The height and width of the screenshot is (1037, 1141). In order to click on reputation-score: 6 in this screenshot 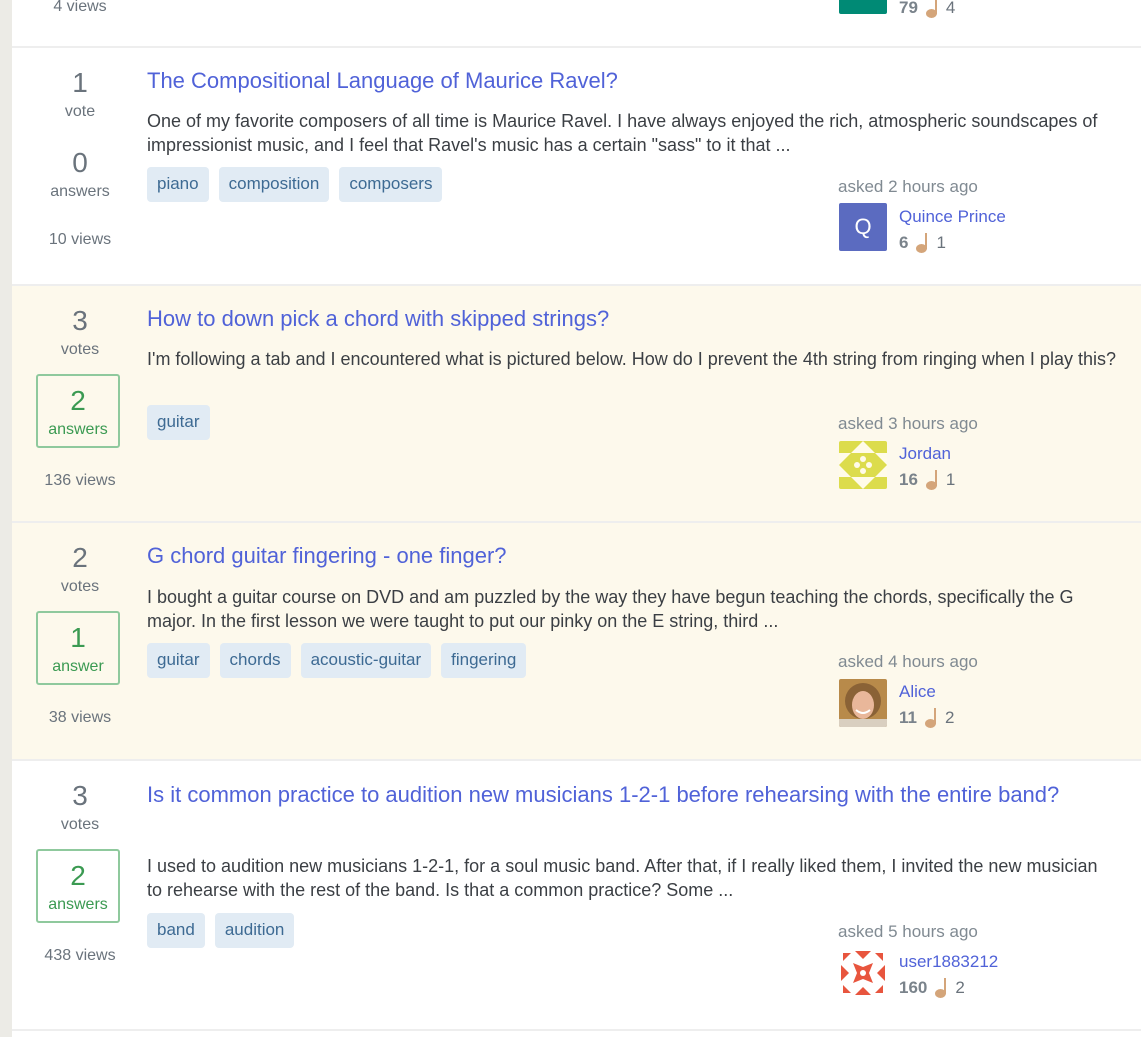, I will do `click(904, 242)`.